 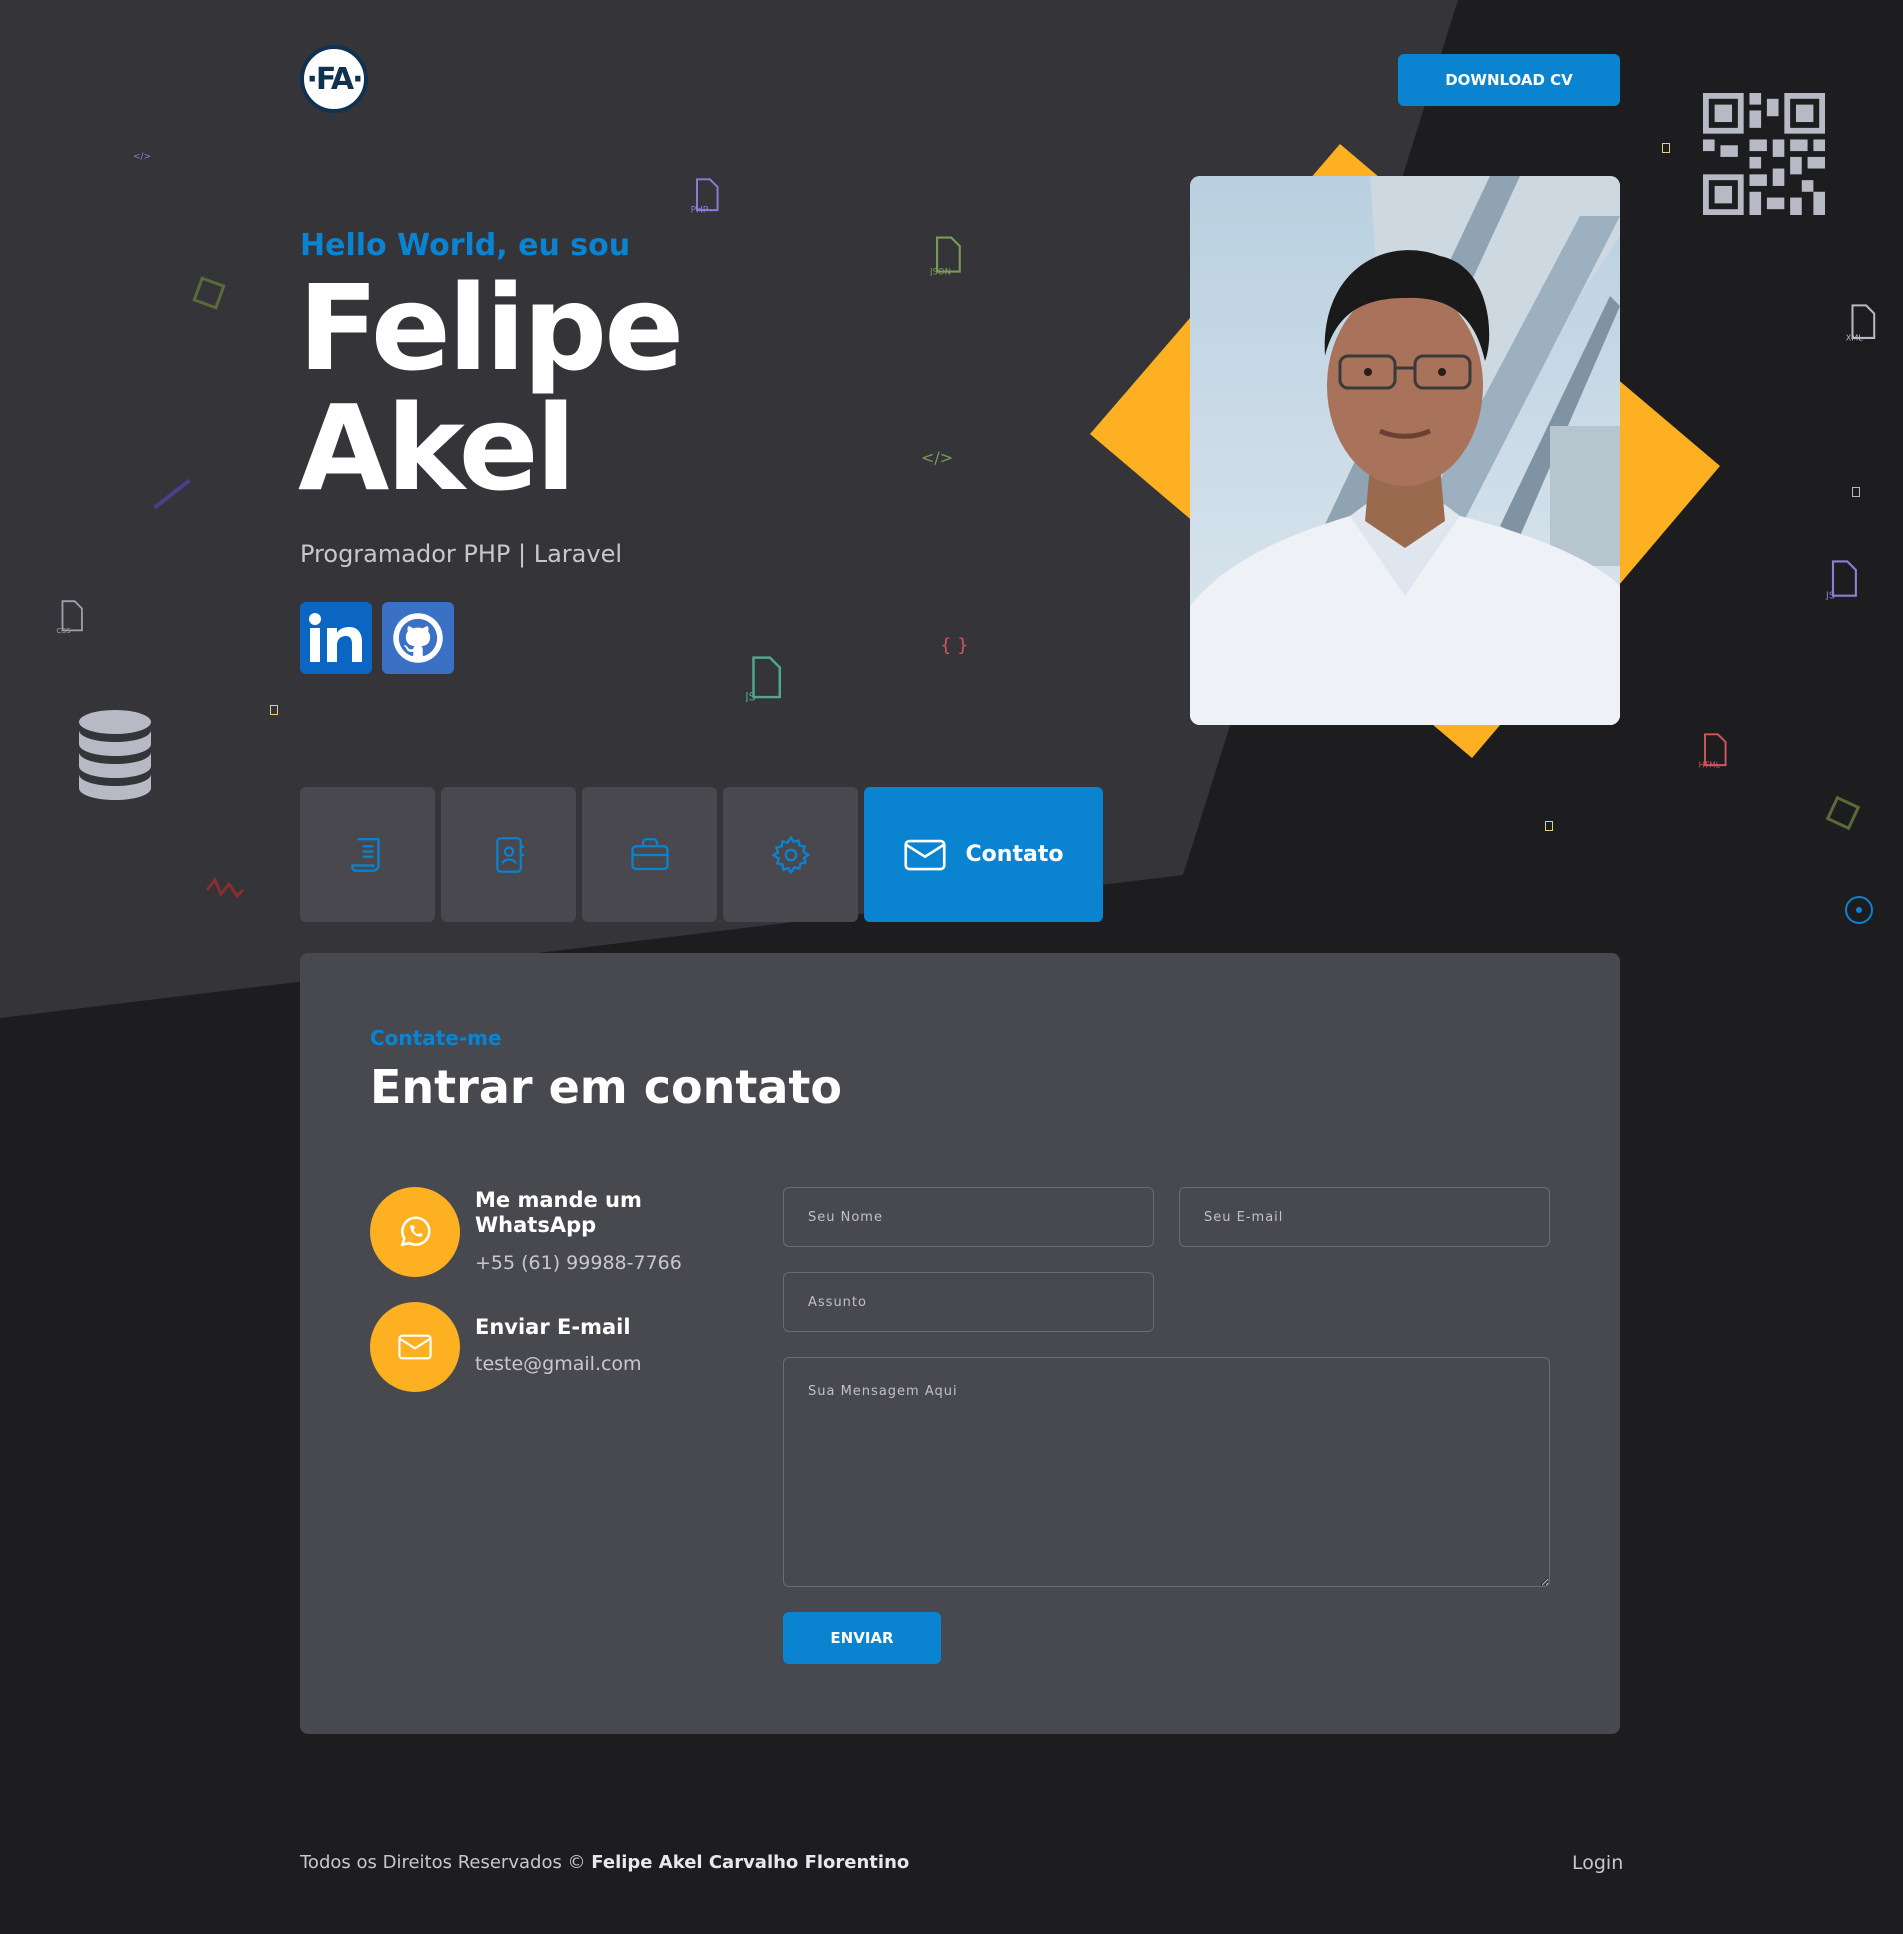 I want to click on mail-icon, so click(x=415, y=1347).